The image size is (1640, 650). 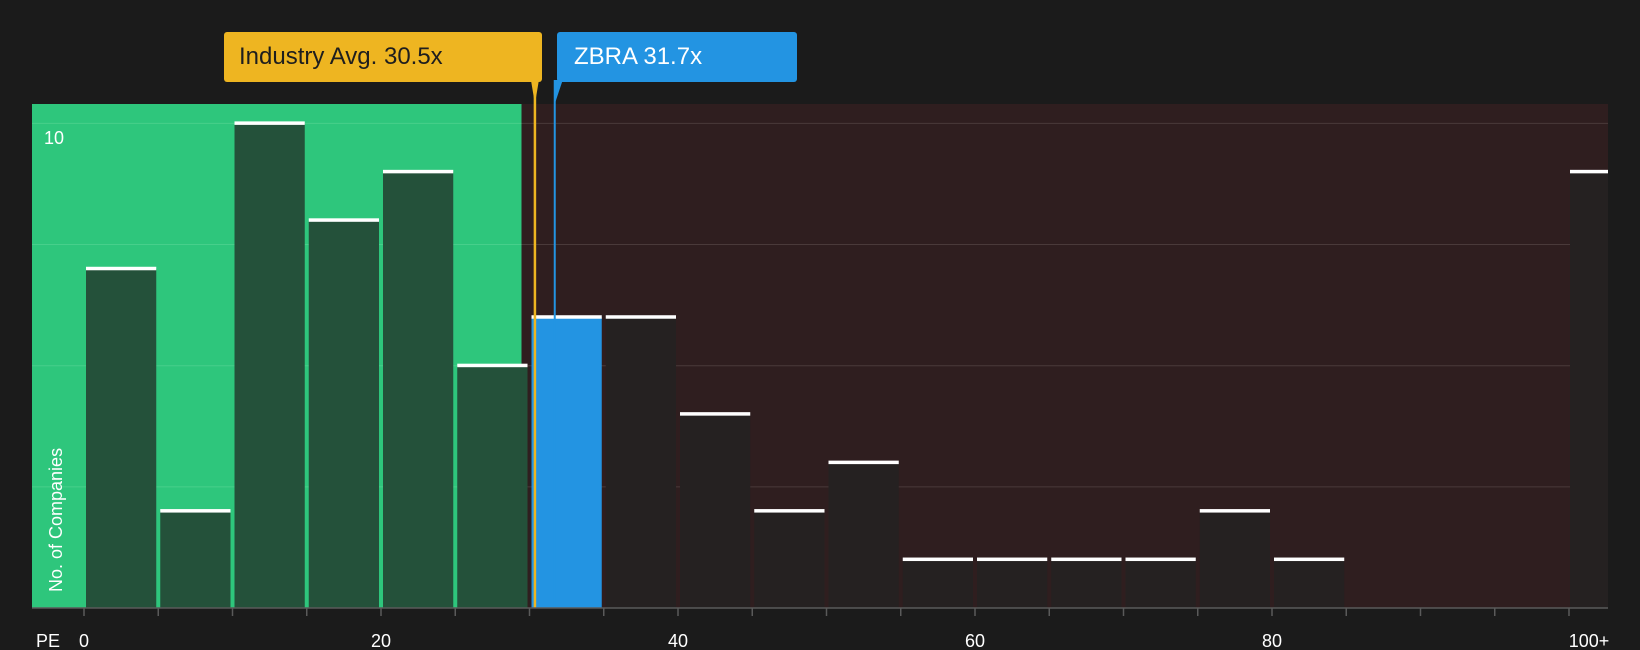 I want to click on company-callout-pointer, so click(x=558, y=92).